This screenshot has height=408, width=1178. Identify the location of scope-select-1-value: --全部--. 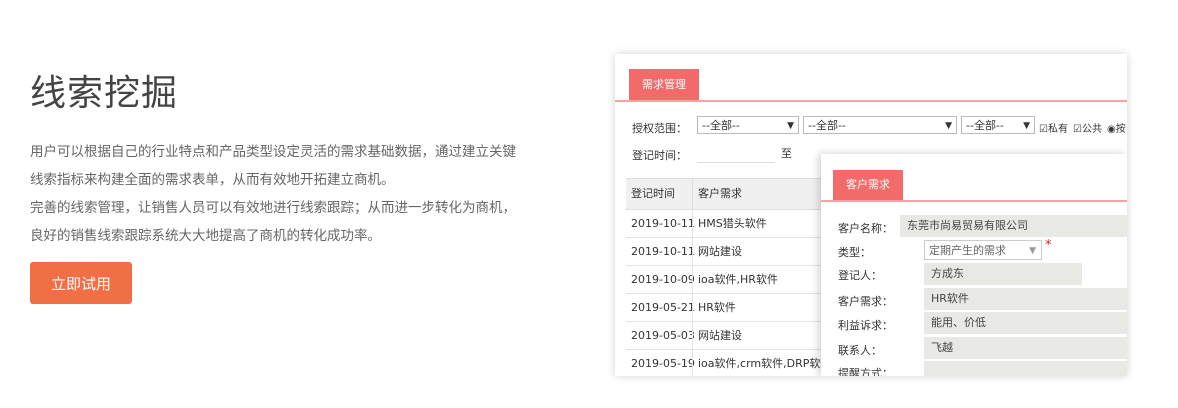
(721, 125).